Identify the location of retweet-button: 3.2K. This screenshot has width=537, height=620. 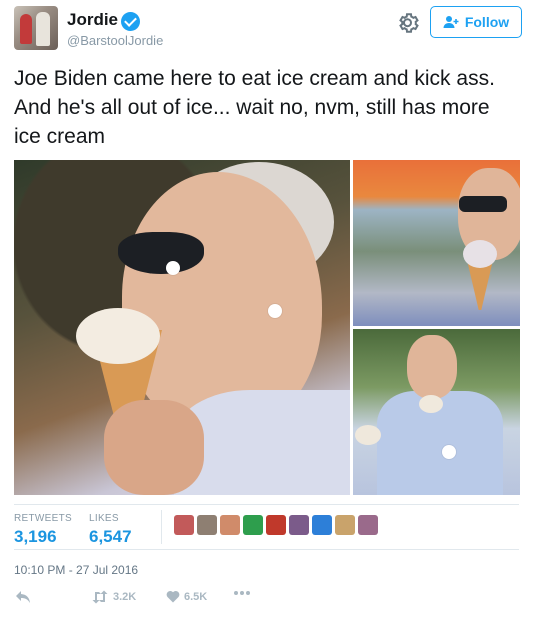
(113, 597).